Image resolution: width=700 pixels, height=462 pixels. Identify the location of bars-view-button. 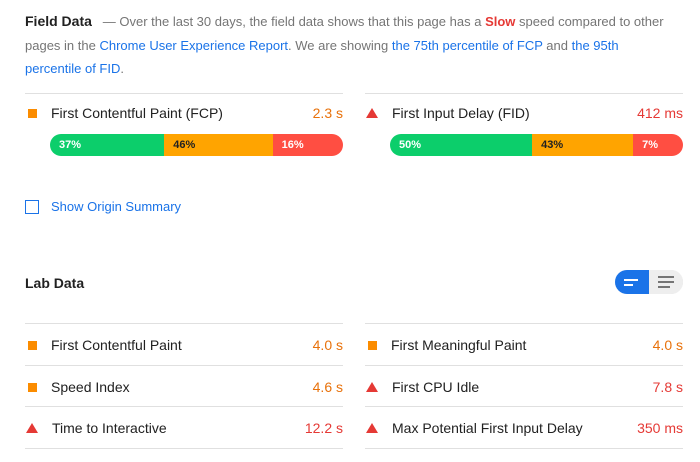
(632, 282).